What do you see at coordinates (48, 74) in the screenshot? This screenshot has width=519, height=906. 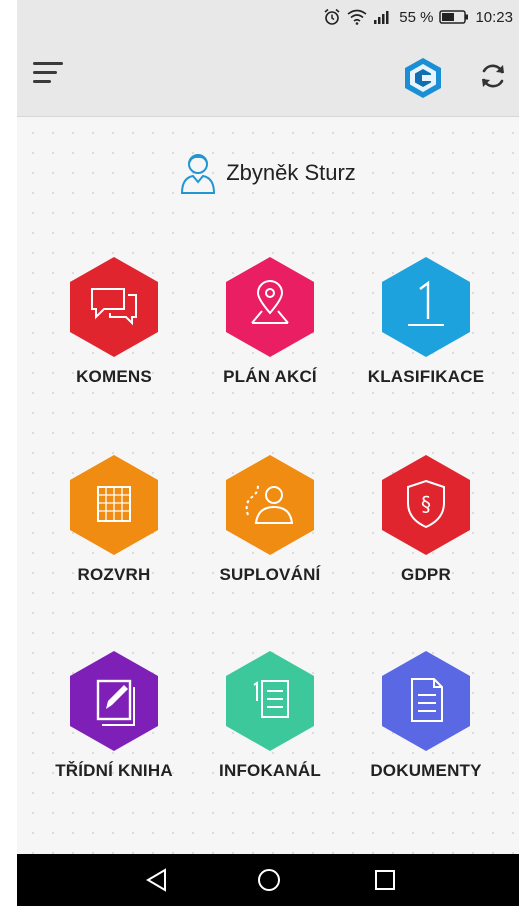 I see `menu-button` at bounding box center [48, 74].